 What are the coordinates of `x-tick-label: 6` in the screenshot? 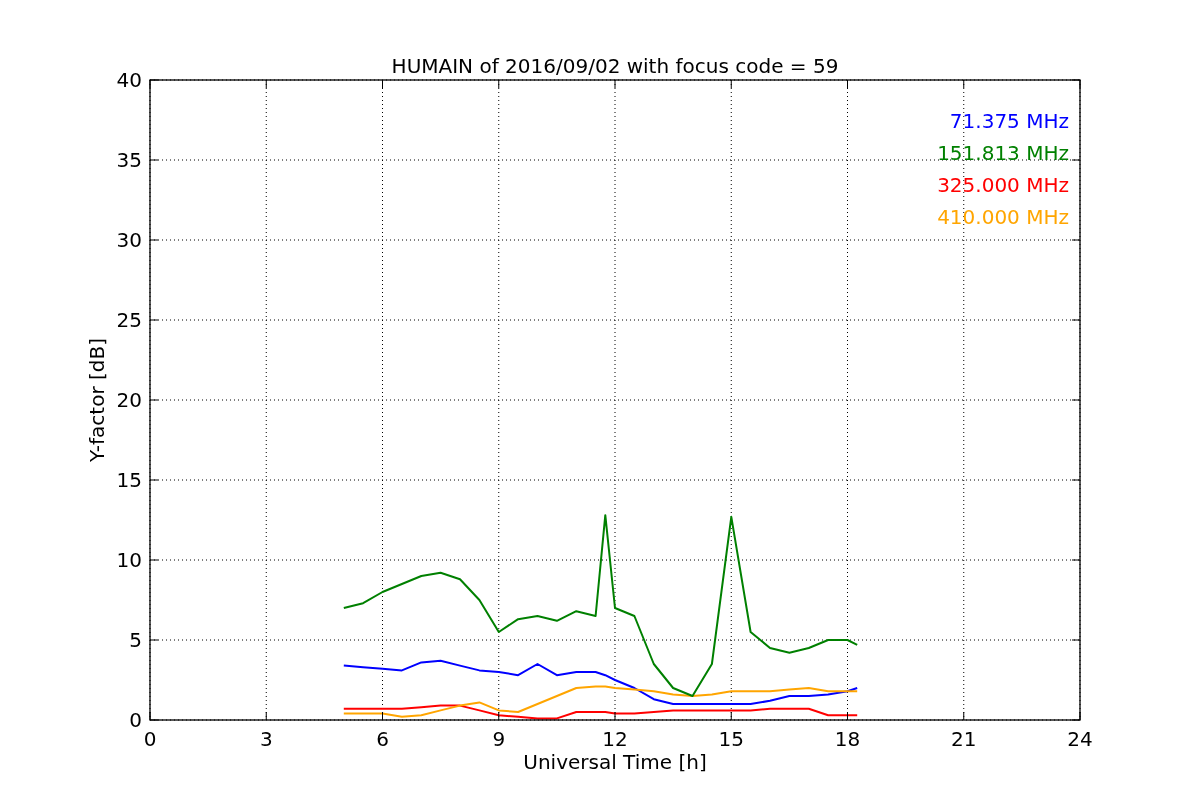 It's located at (382, 739).